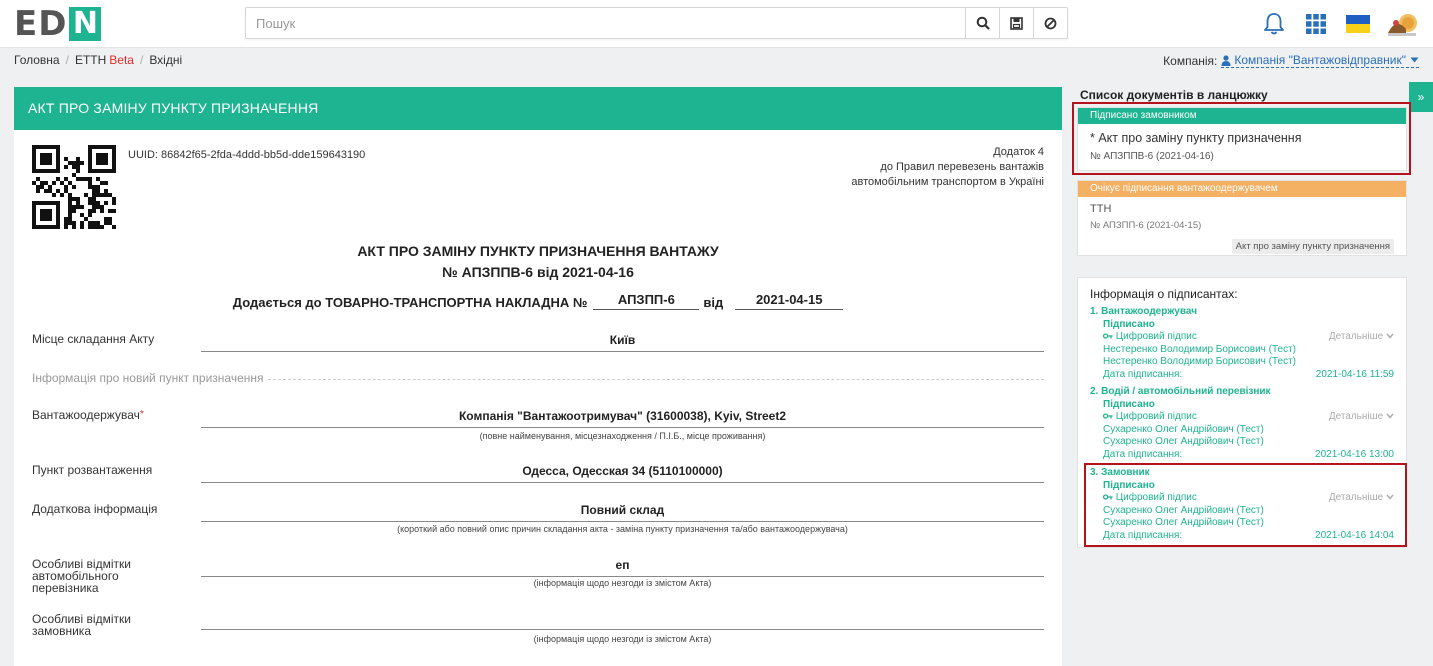 Image resolution: width=1433 pixels, height=666 pixels. I want to click on company-label: Компанія:, so click(1190, 60).